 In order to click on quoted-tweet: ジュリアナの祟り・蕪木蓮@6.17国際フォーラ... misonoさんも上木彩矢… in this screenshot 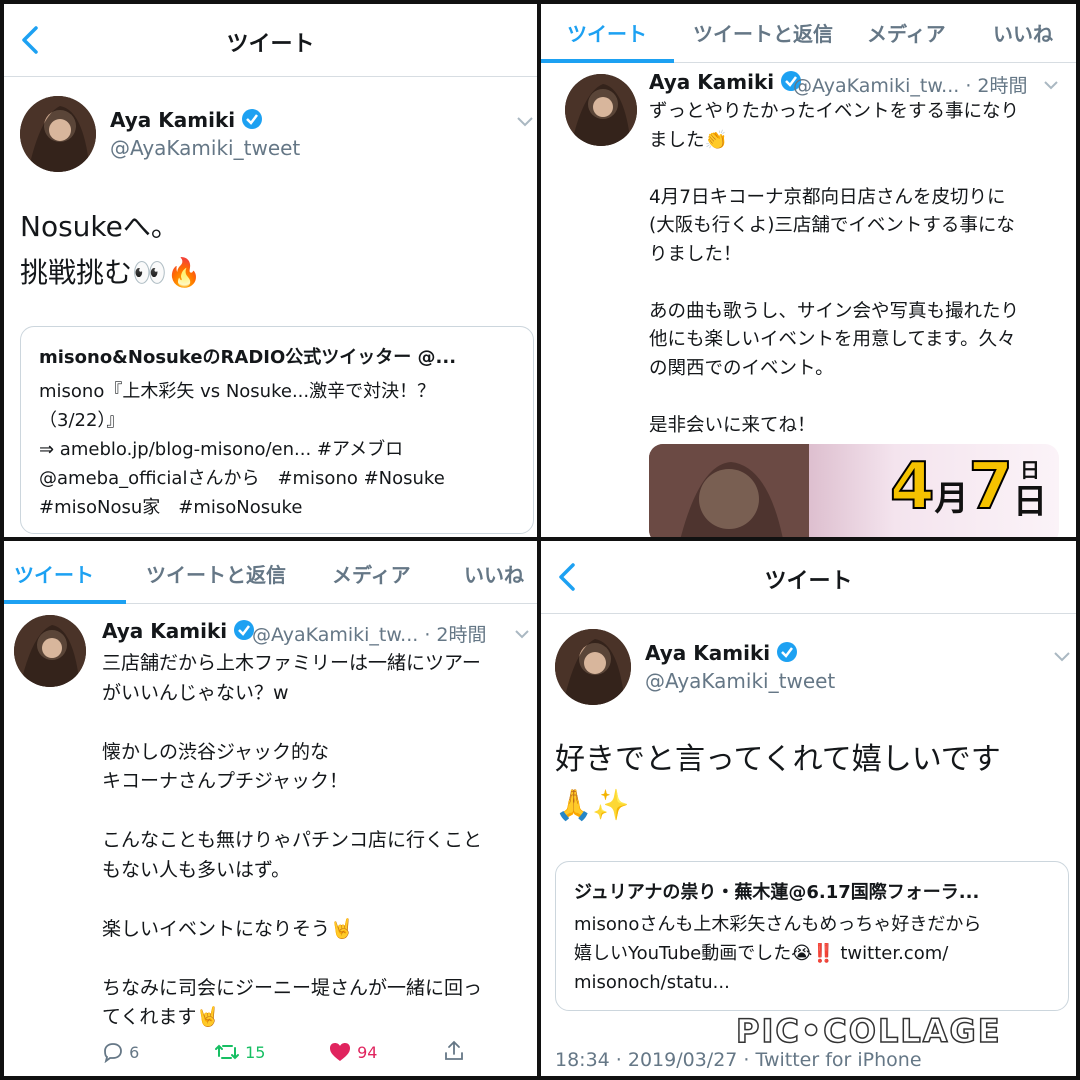, I will do `click(812, 936)`.